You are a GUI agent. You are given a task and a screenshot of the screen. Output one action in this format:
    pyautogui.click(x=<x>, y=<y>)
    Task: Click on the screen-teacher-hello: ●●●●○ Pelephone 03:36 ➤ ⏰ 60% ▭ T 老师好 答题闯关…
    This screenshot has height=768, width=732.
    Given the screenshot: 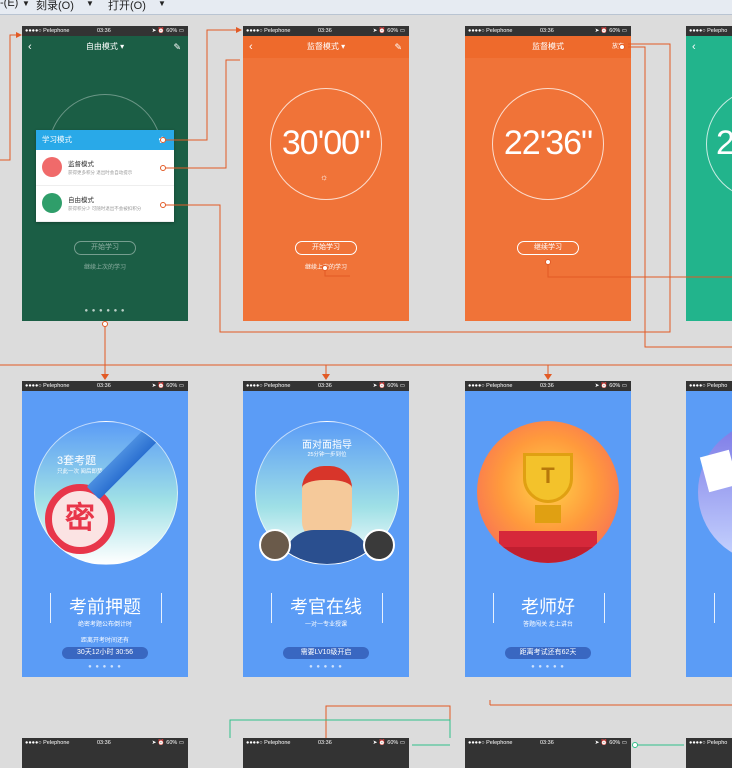 What is the action you would take?
    pyautogui.click(x=548, y=529)
    